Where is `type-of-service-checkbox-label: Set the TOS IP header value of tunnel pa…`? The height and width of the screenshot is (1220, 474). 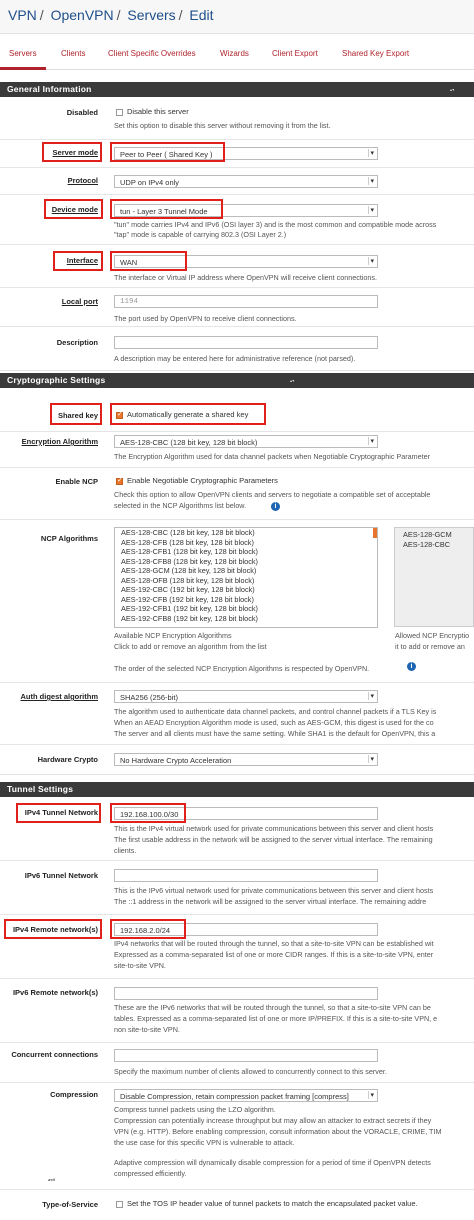
type-of-service-checkbox-label: Set the TOS IP header value of tunnel pa… is located at coordinates (272, 1203).